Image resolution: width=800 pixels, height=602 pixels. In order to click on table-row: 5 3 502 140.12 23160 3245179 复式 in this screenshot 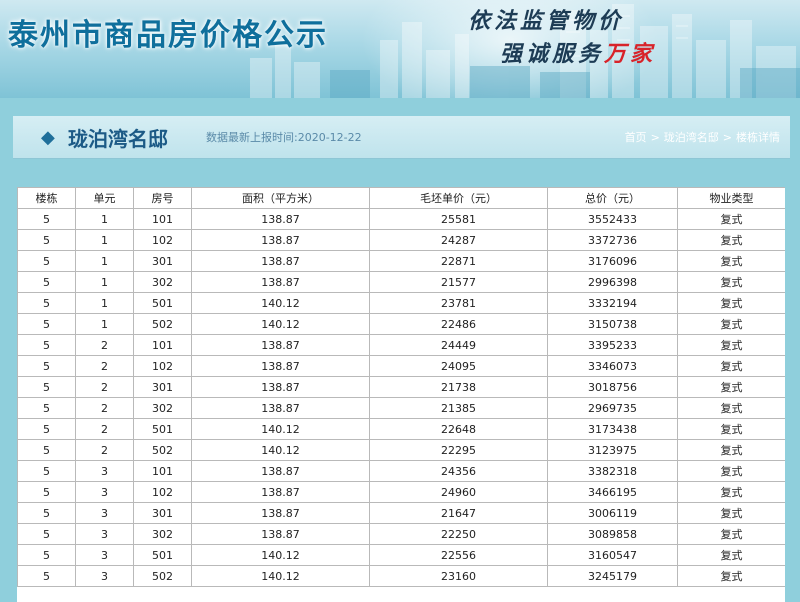, I will do `click(401, 576)`.